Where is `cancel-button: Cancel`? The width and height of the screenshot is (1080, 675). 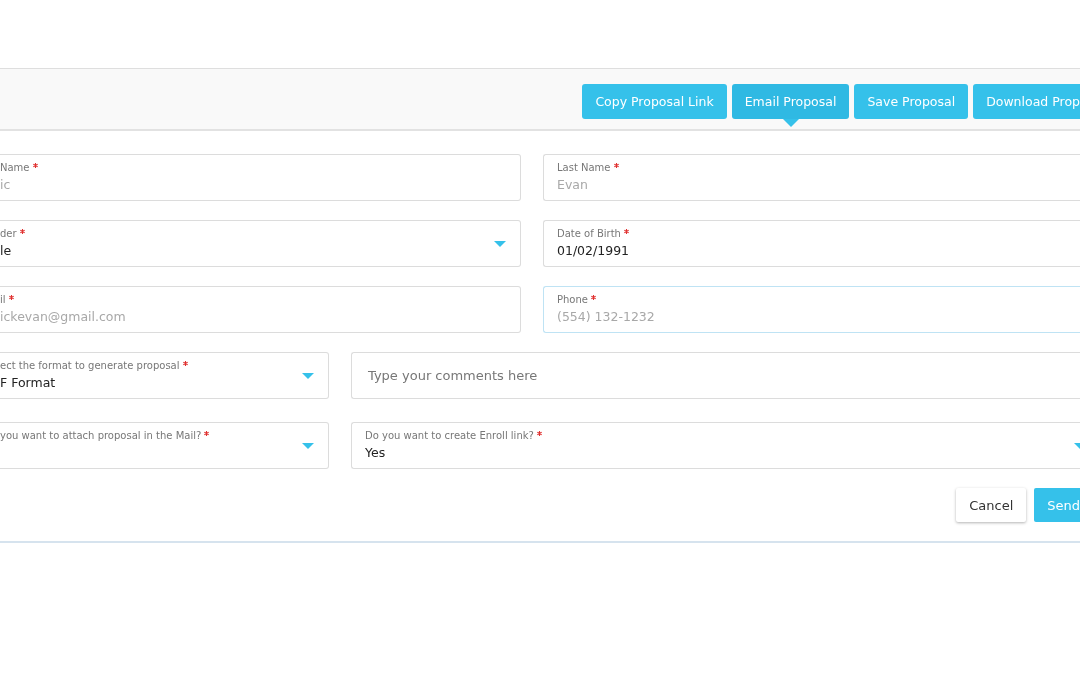
cancel-button: Cancel is located at coordinates (991, 505).